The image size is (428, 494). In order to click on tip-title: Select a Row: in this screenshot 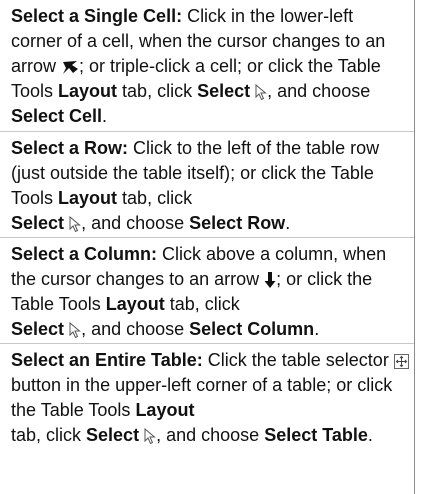, I will do `click(70, 148)`.